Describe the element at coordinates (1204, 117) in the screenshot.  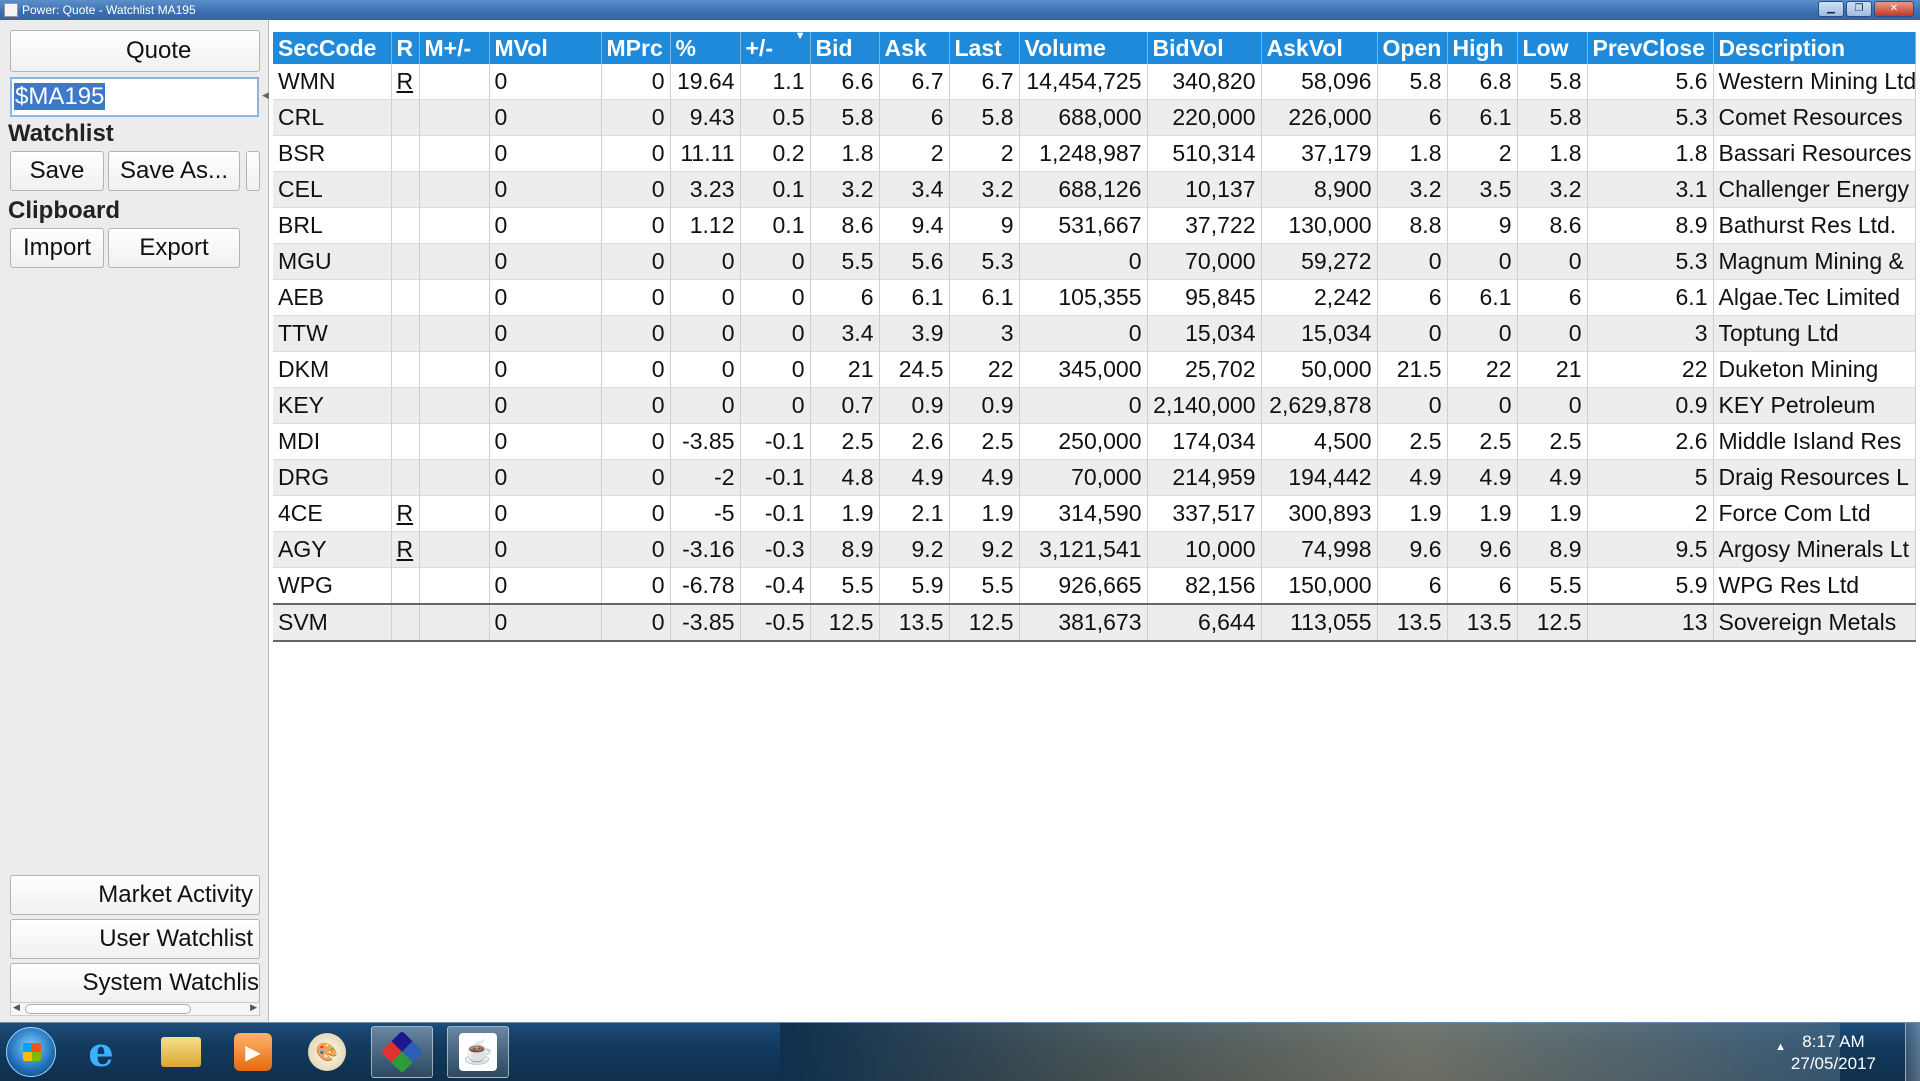
I see `cell-bidvol: 220,000` at that location.